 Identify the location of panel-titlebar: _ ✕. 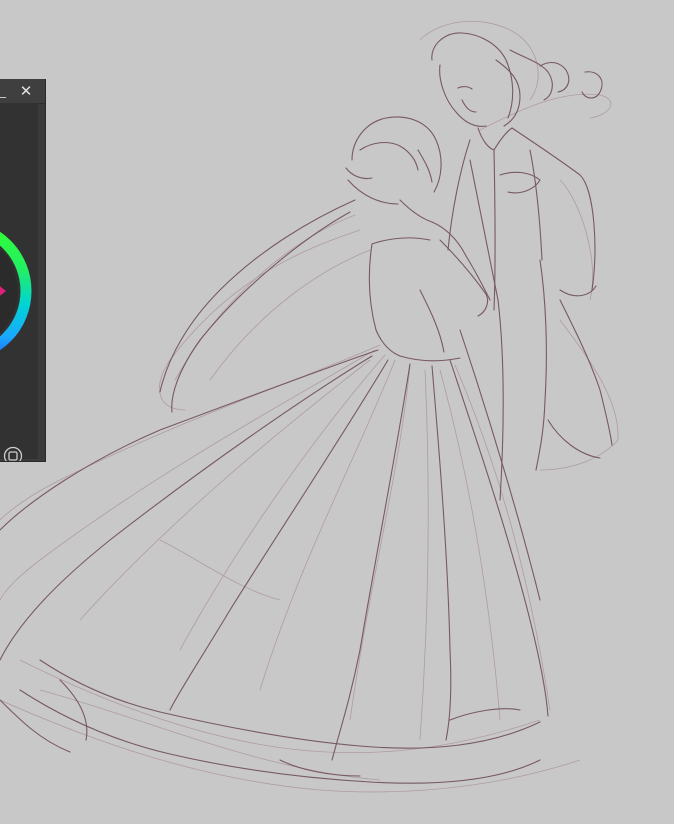
(22, 91).